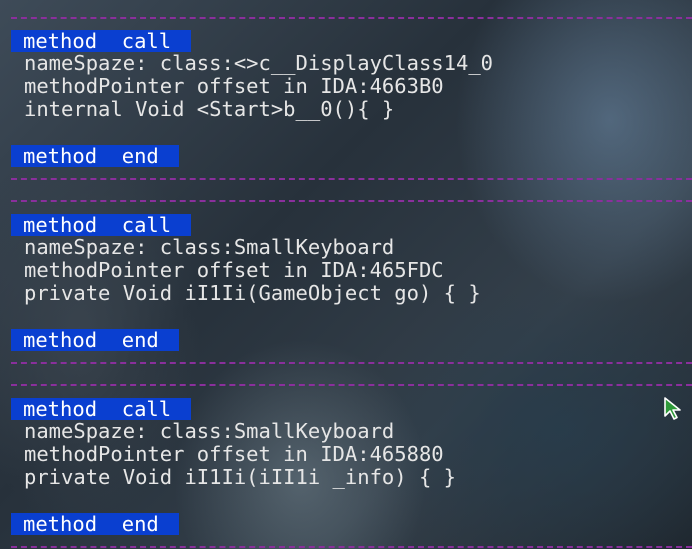  I want to click on method-signature-line: private Void iI1Ii(iII1i _info) { }, so click(240, 477).